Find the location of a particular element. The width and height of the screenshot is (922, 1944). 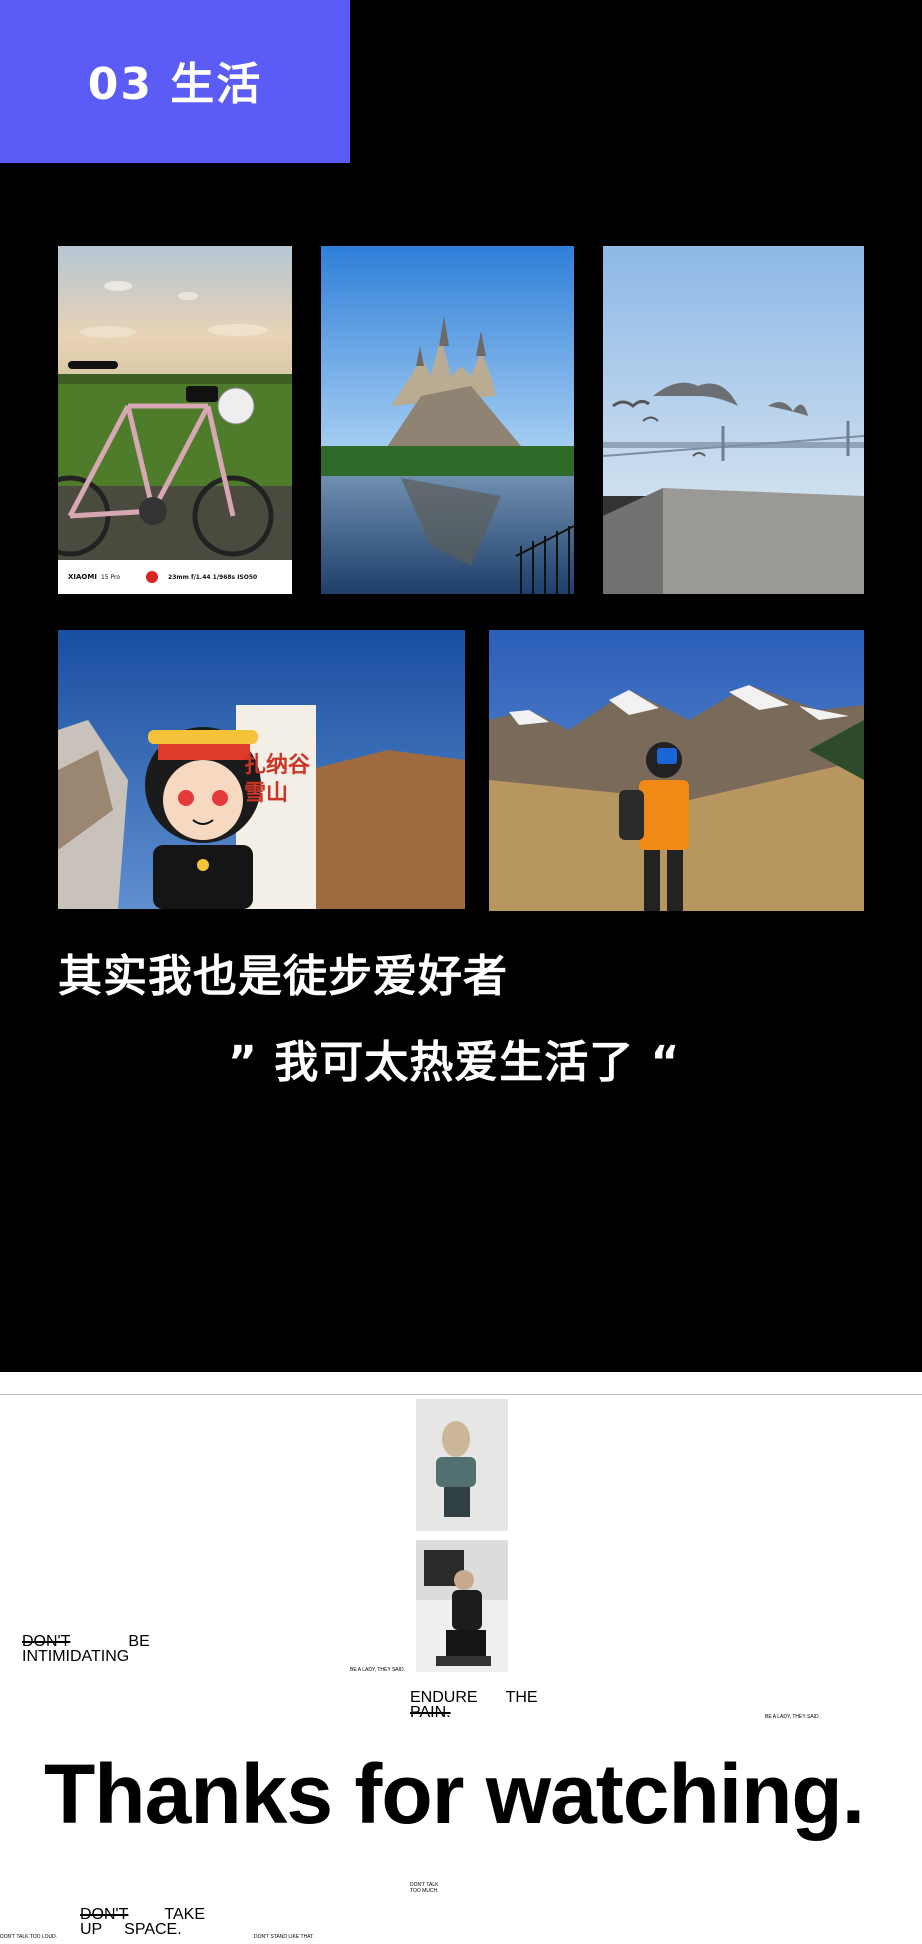

note-mid: DON'T TALK TOO MUCH. is located at coordinates (424, 1888).